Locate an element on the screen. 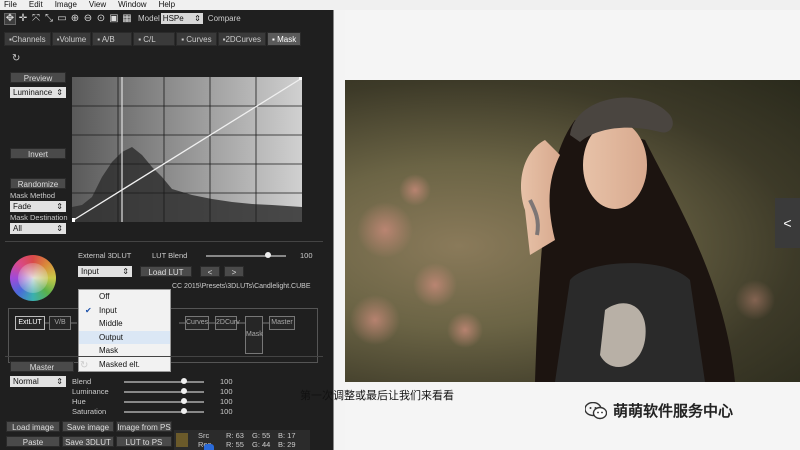 The image size is (800, 450). zoom-out-icon: ⊖ is located at coordinates (88, 19).